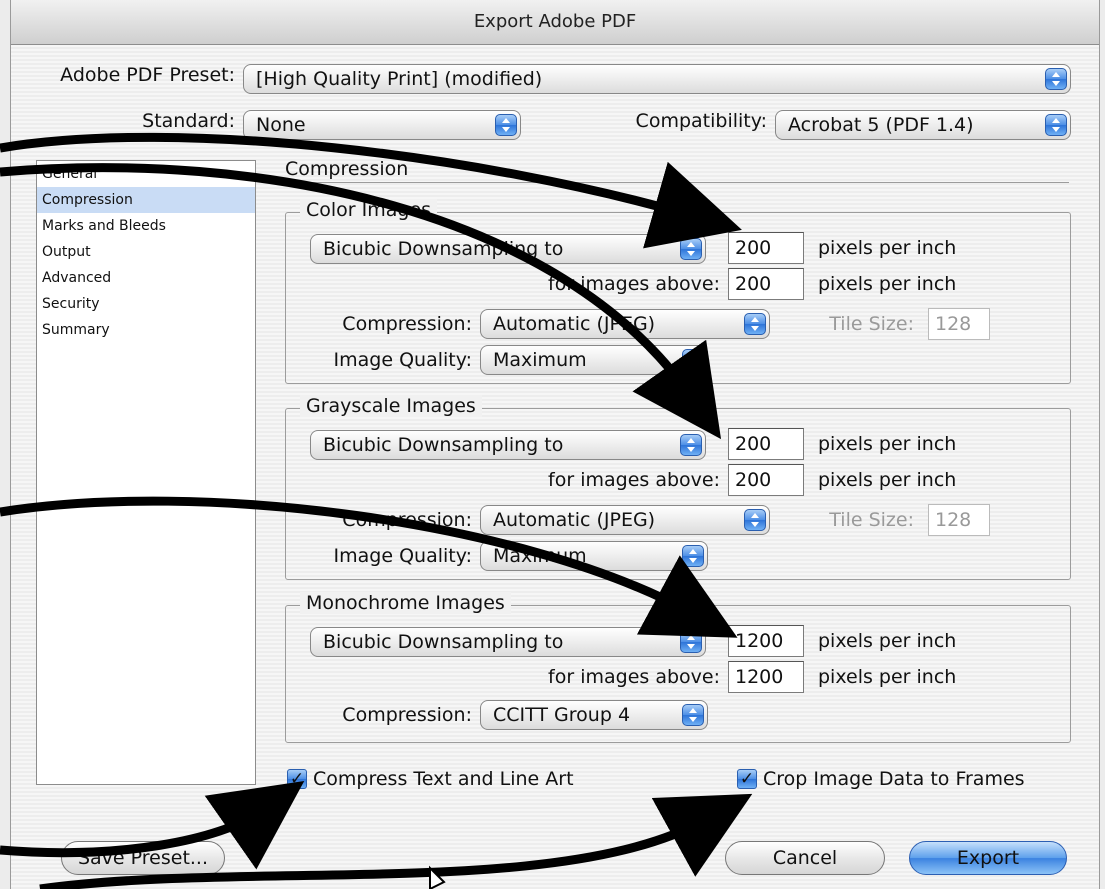  I want to click on arrow-to-color-ppi, so click(371, 190).